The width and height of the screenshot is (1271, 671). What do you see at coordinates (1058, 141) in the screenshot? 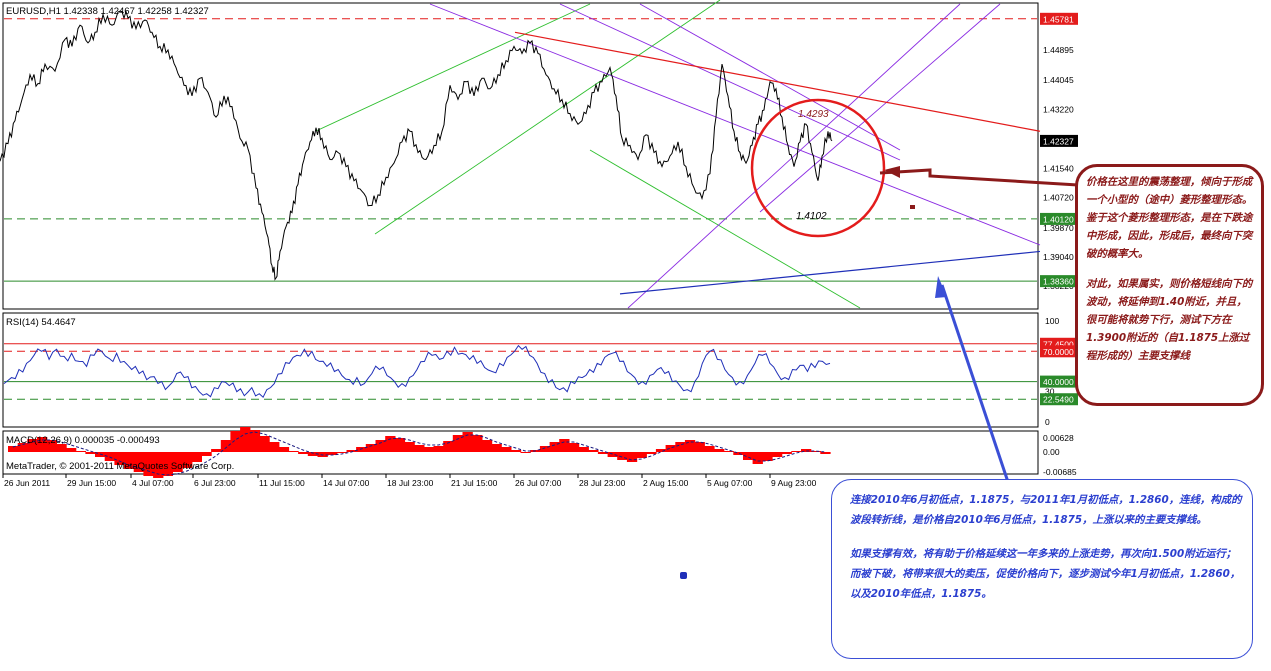
I see `price-tag-label: 1.42327` at bounding box center [1058, 141].